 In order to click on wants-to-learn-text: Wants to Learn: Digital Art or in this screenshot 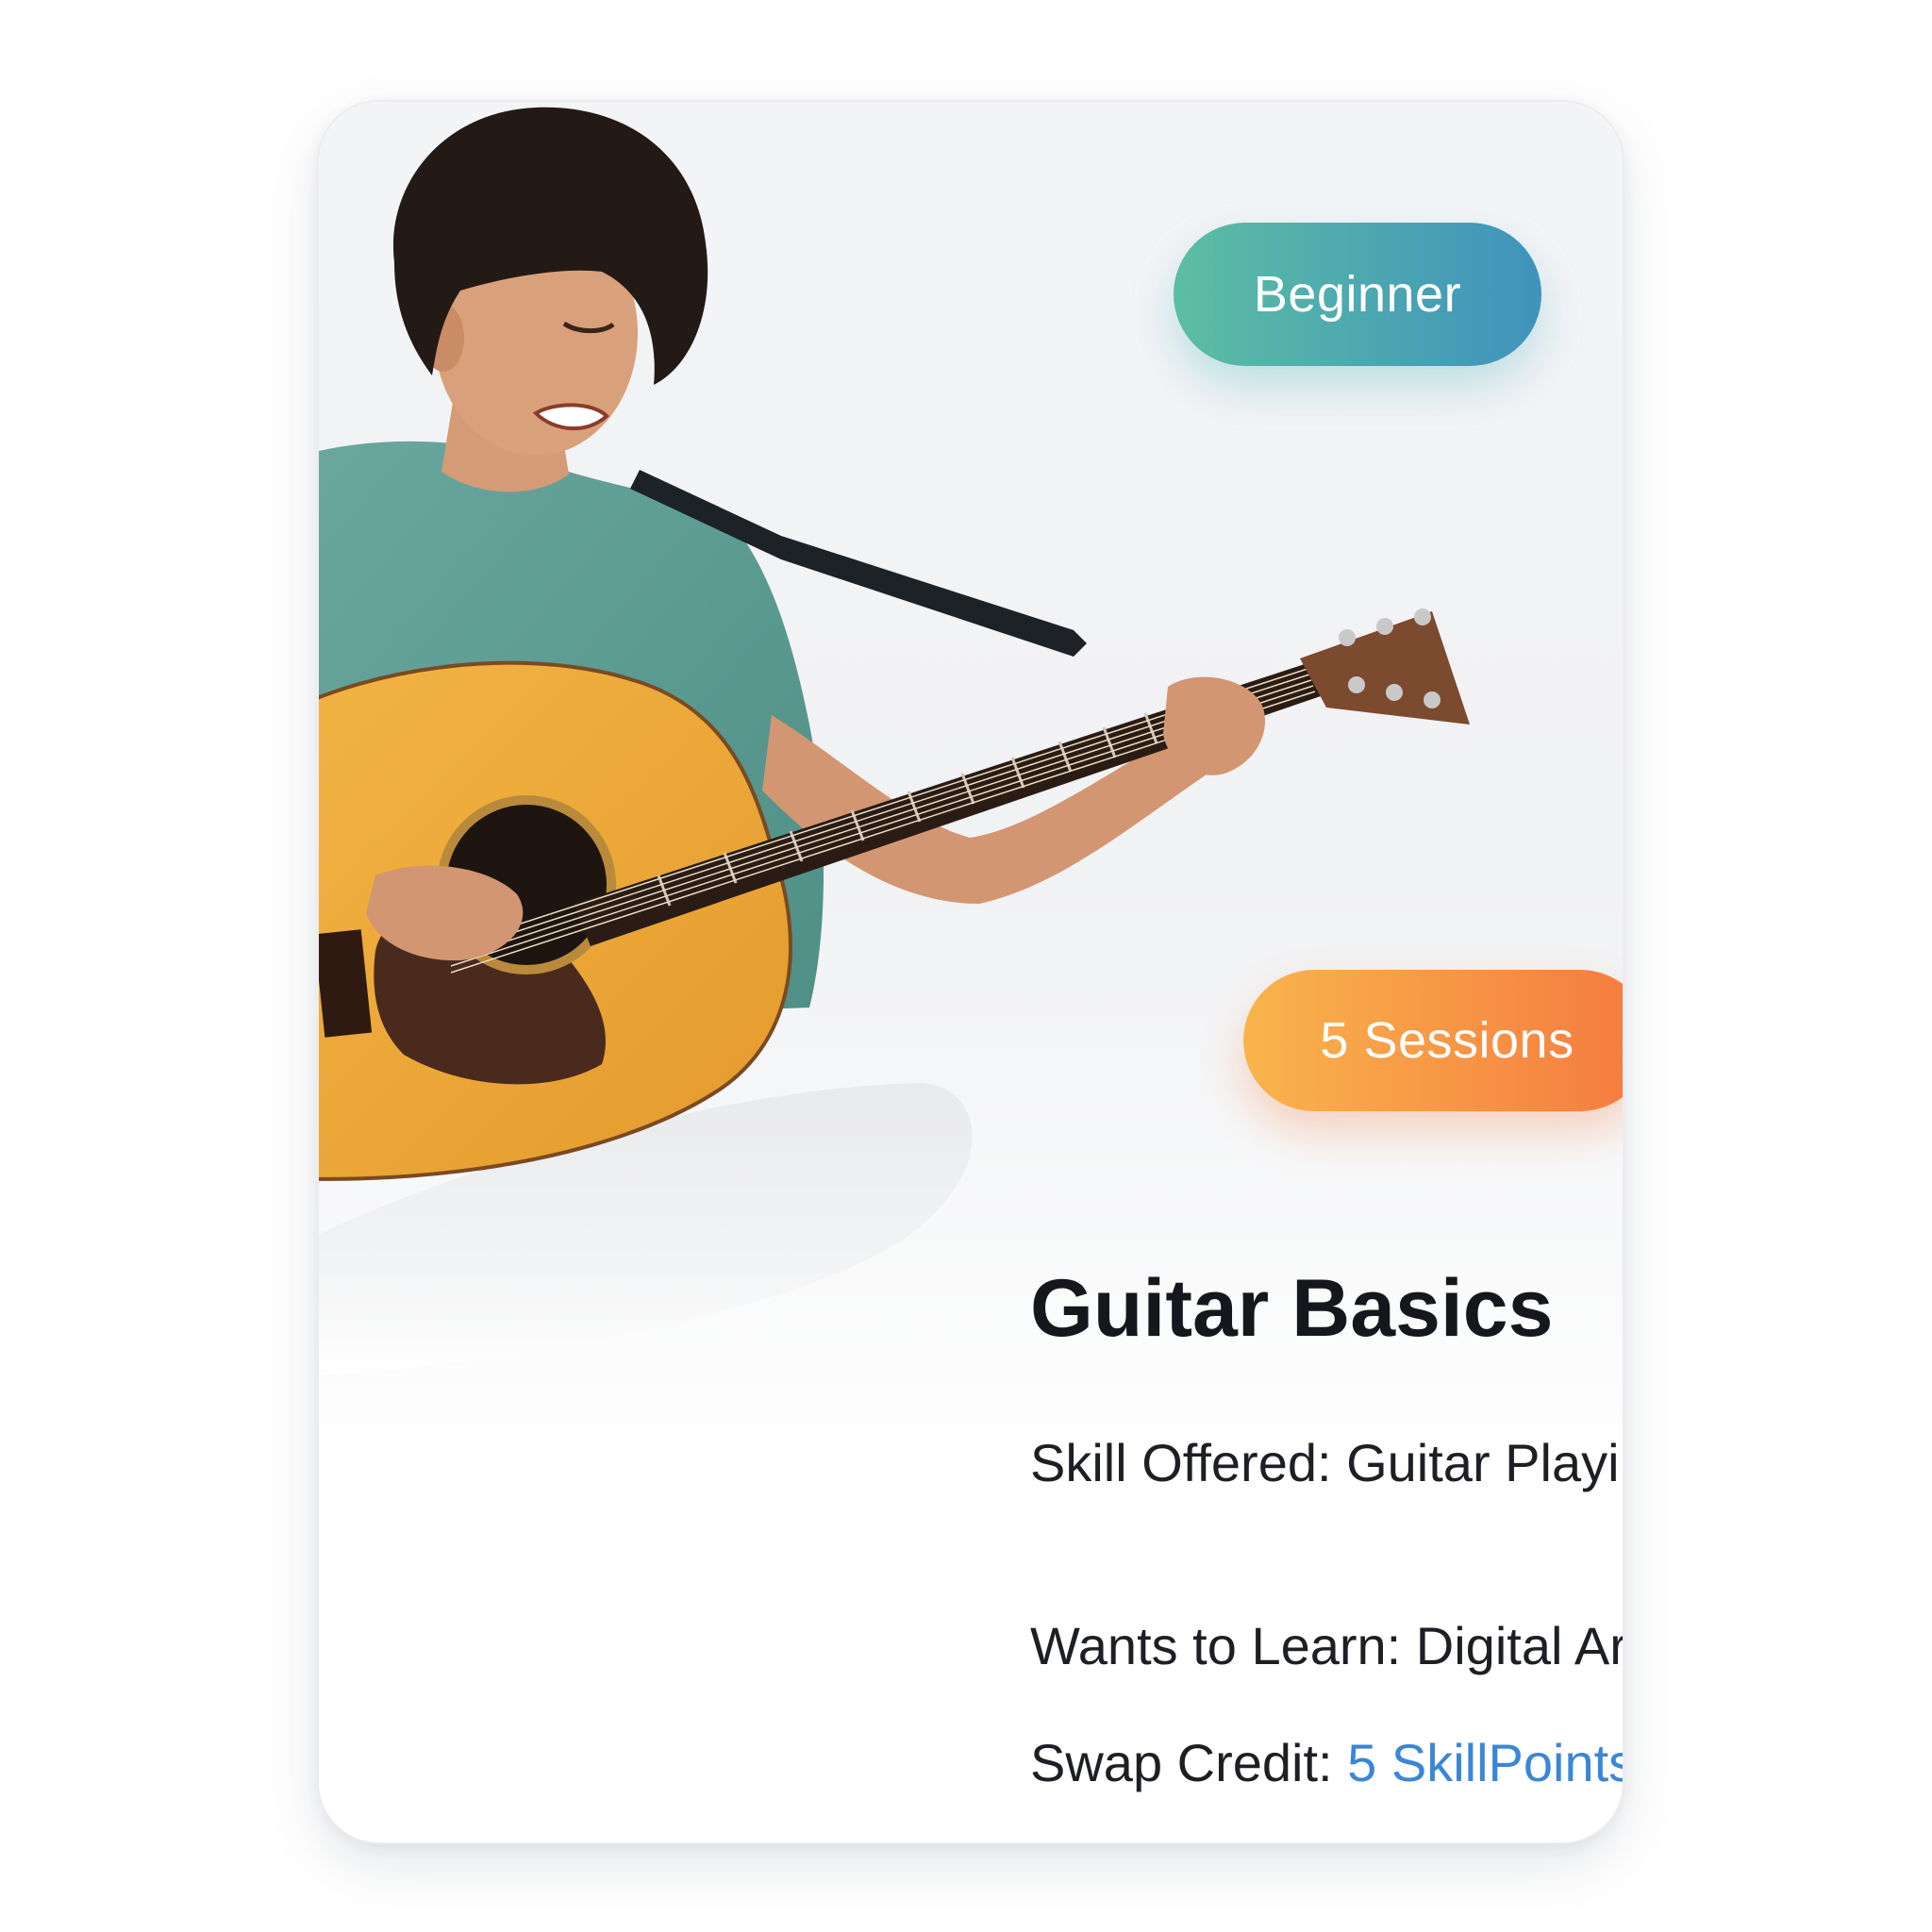, I will do `click(1326, 1645)`.